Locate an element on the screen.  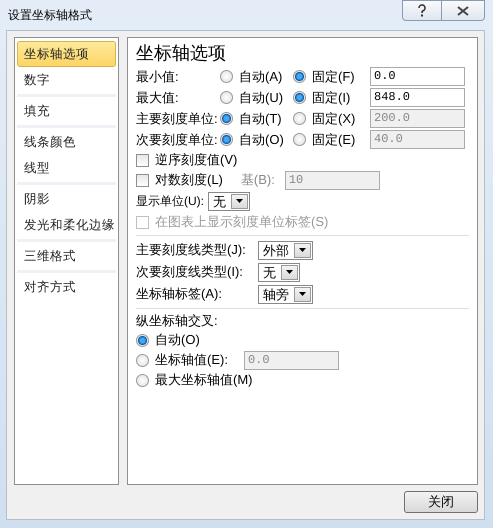
sidebar-item: 坐标轴选项 is located at coordinates (66, 54).